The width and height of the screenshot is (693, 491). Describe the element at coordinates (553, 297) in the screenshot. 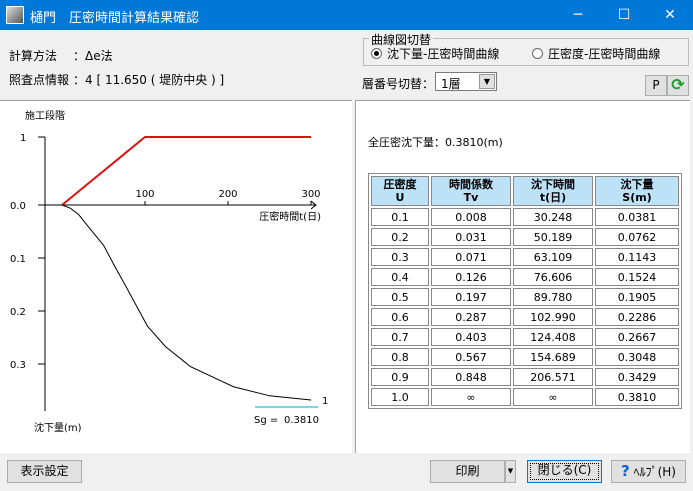

I see `table-cell: 89.780` at that location.